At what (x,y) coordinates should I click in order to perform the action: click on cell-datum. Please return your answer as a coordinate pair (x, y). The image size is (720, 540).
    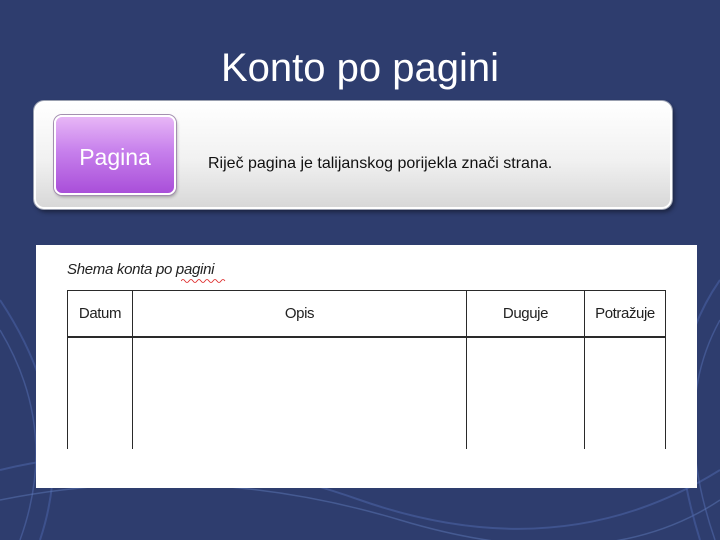
    Looking at the image, I should click on (100, 392).